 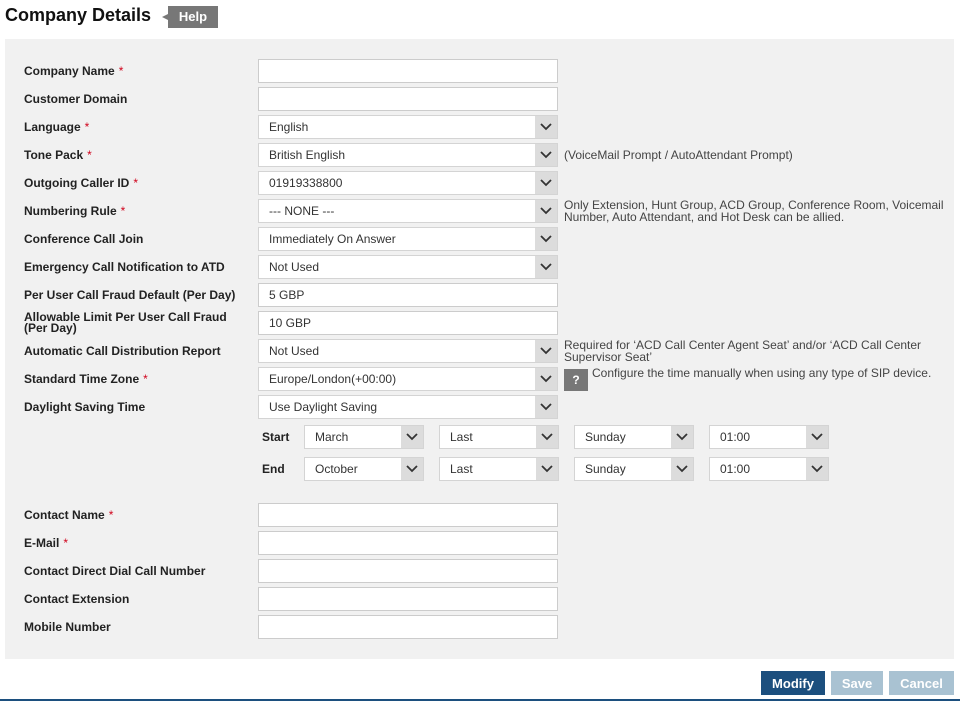 I want to click on dst-start-week-select: Last, so click(x=499, y=437).